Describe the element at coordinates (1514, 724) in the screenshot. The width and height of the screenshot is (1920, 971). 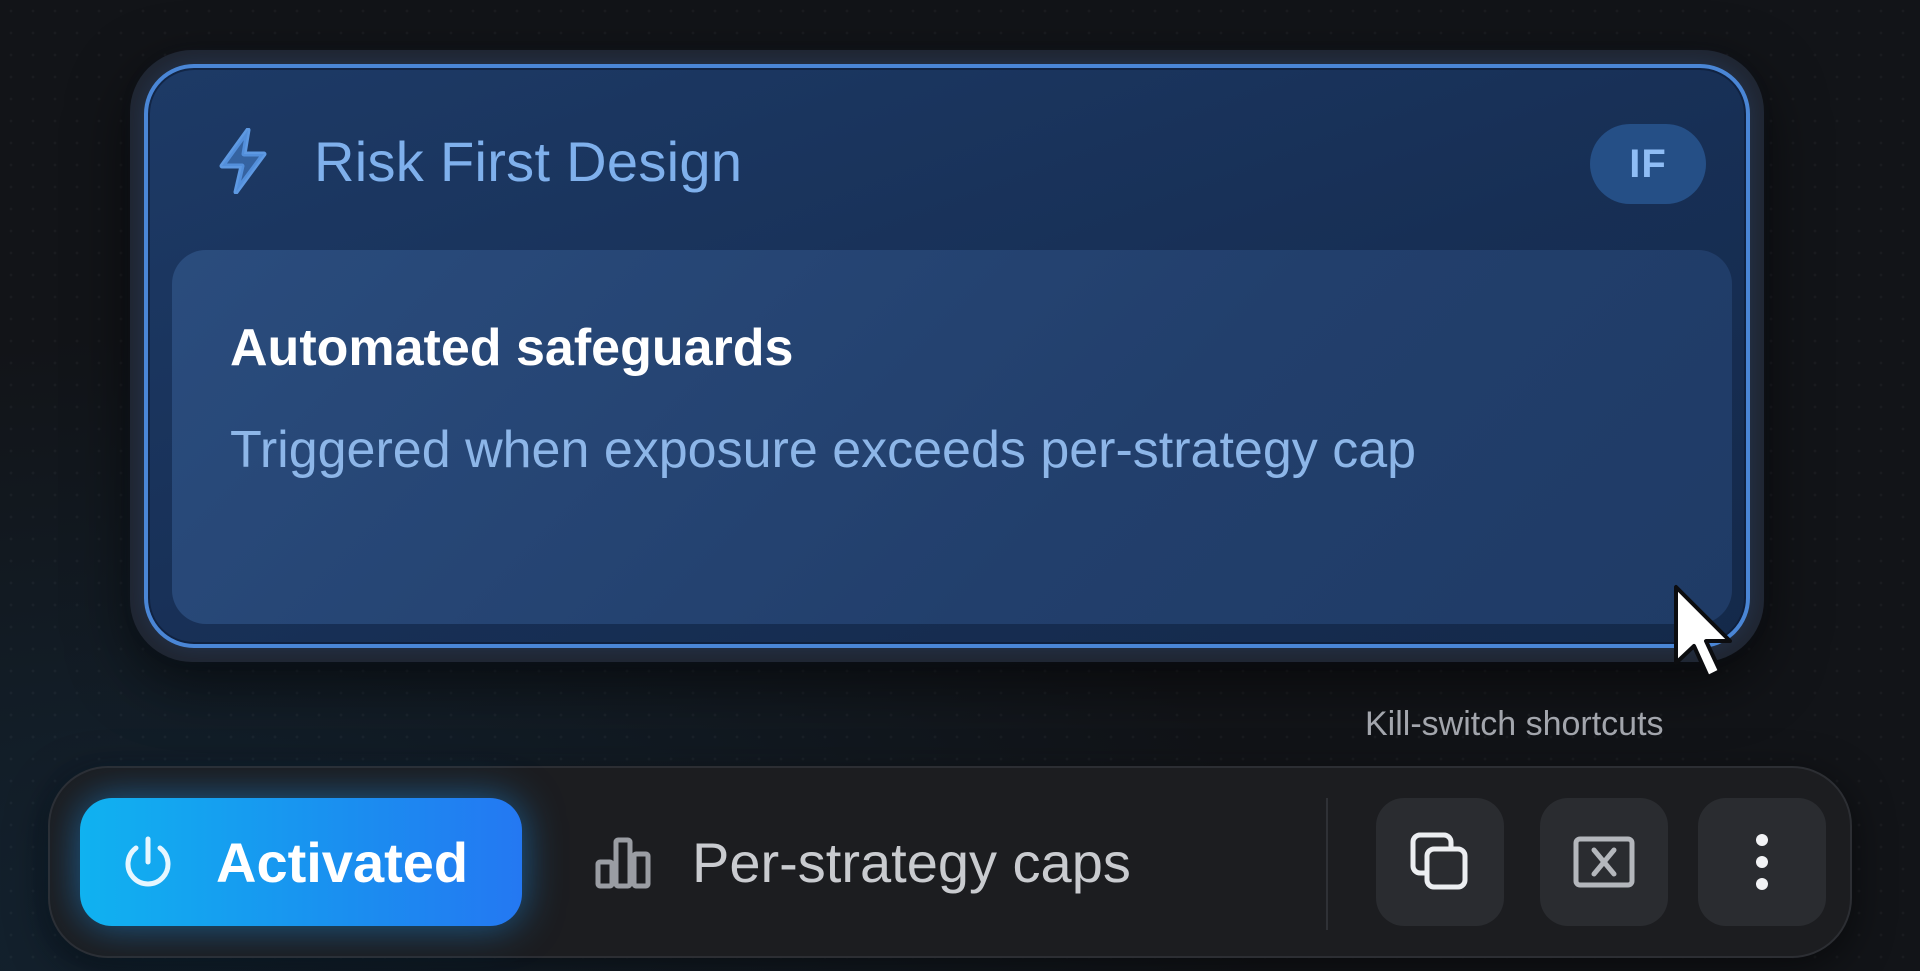
I see `kill-switch-hint: Kill-switch shortcuts` at that location.